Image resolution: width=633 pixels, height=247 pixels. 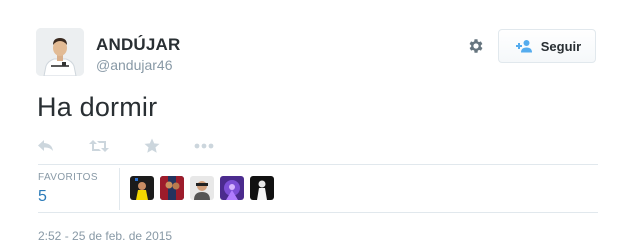 I want to click on profile-username: @andujar46, so click(x=134, y=65).